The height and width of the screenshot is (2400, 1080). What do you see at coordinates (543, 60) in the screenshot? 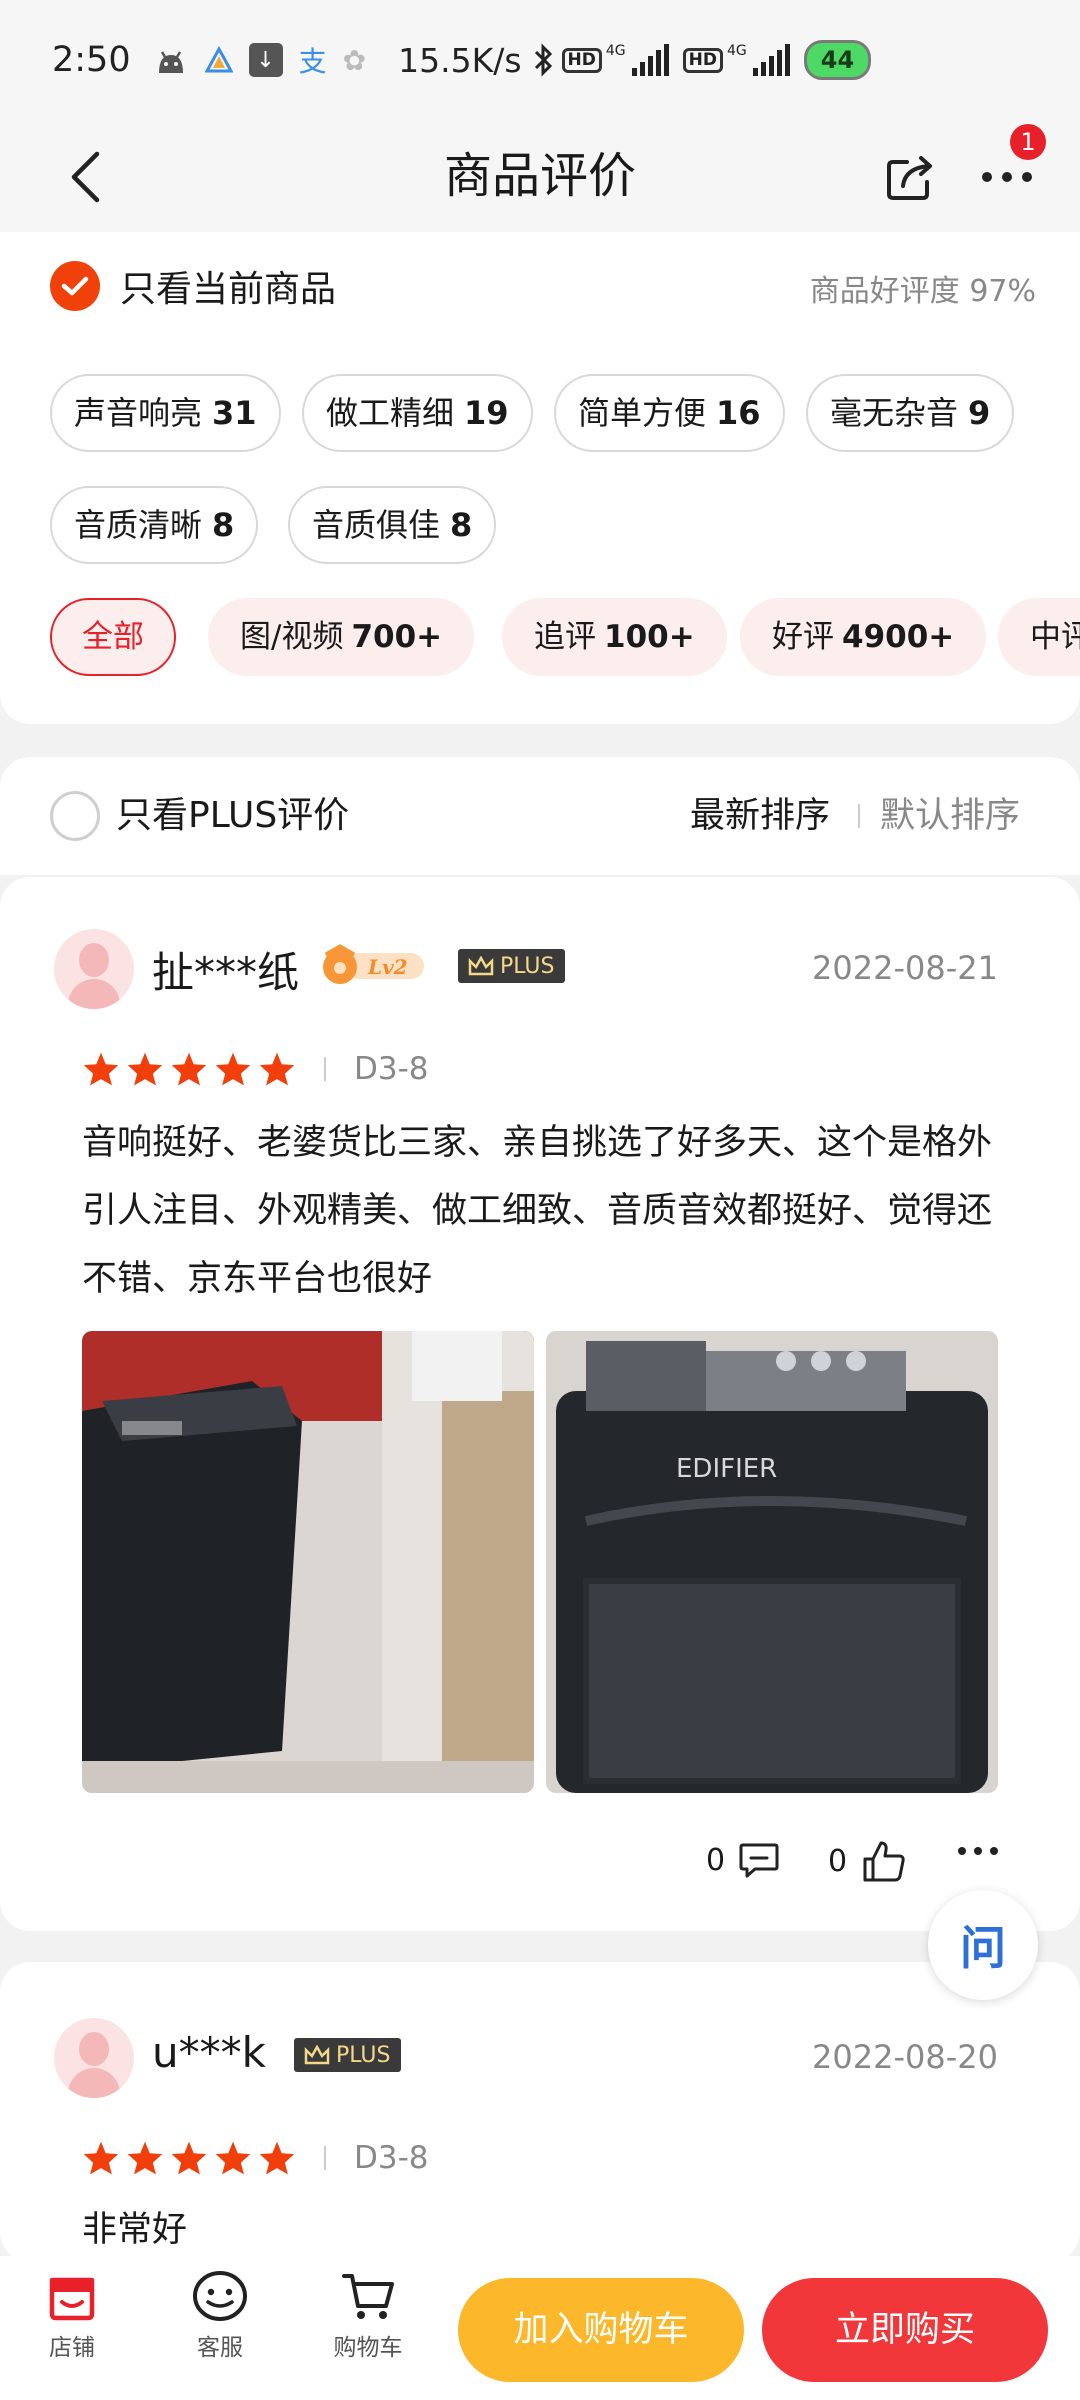
I see `bluetooth-icon` at bounding box center [543, 60].